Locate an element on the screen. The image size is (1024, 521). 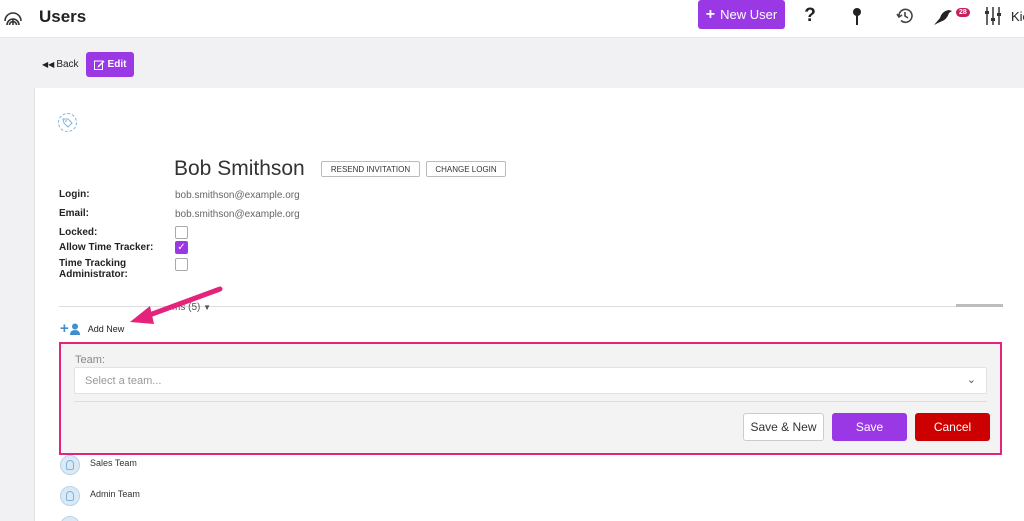
locked-label: Locked: is located at coordinates (78, 232).